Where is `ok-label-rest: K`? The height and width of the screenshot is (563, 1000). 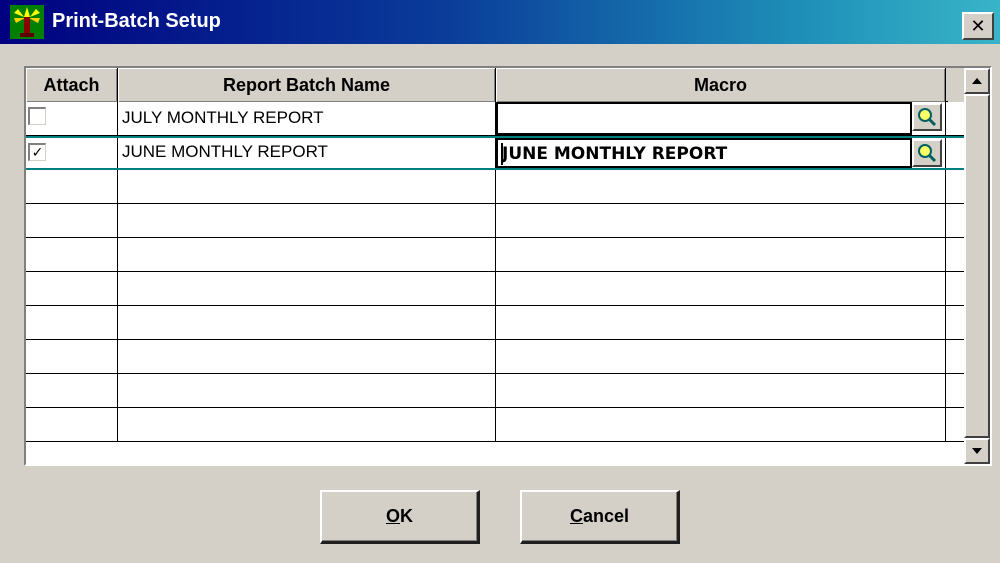
ok-label-rest: K is located at coordinates (406, 516).